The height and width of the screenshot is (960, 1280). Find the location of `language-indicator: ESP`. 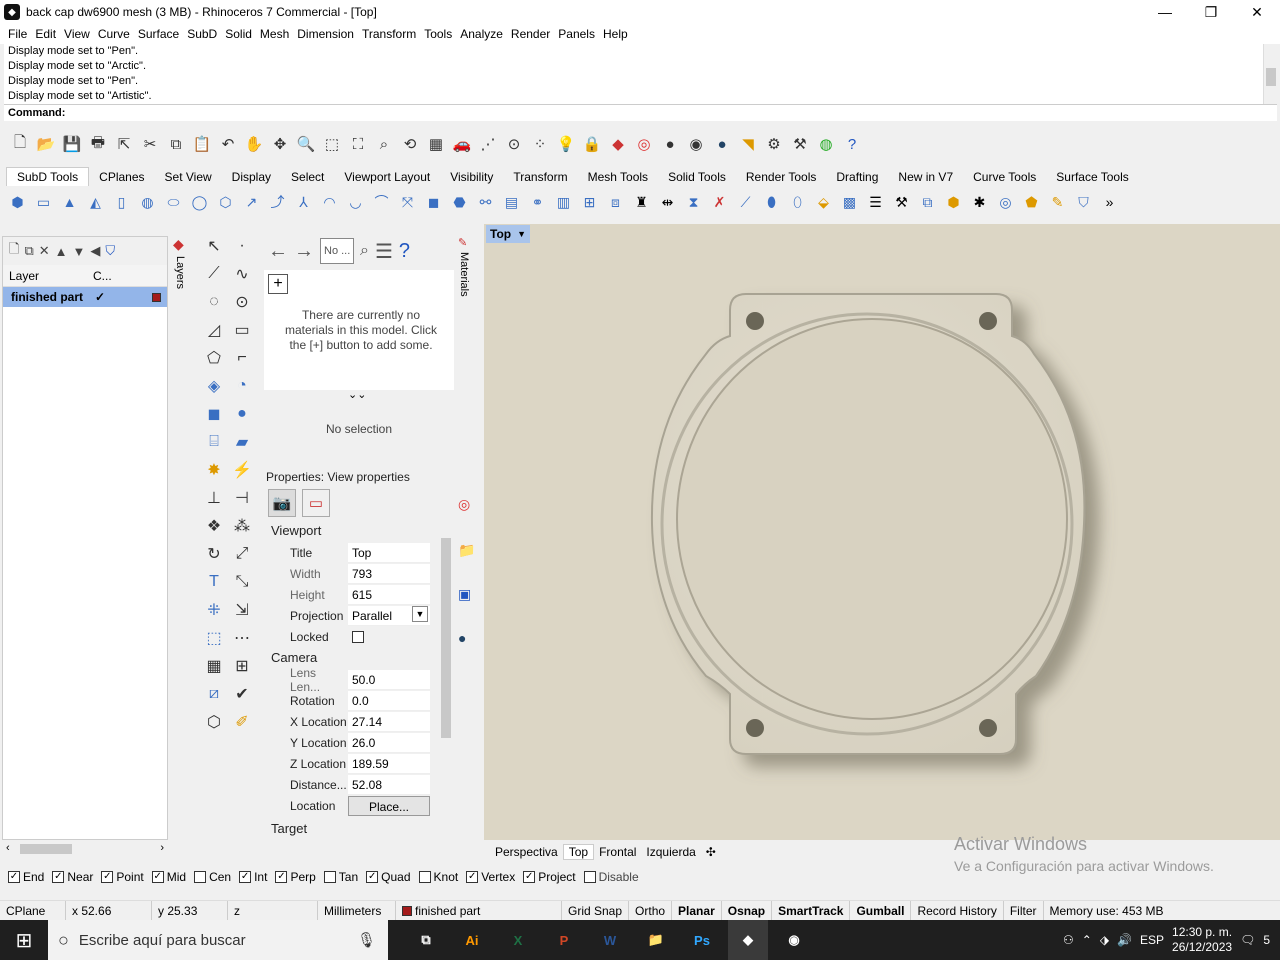

language-indicator: ESP is located at coordinates (1152, 940).